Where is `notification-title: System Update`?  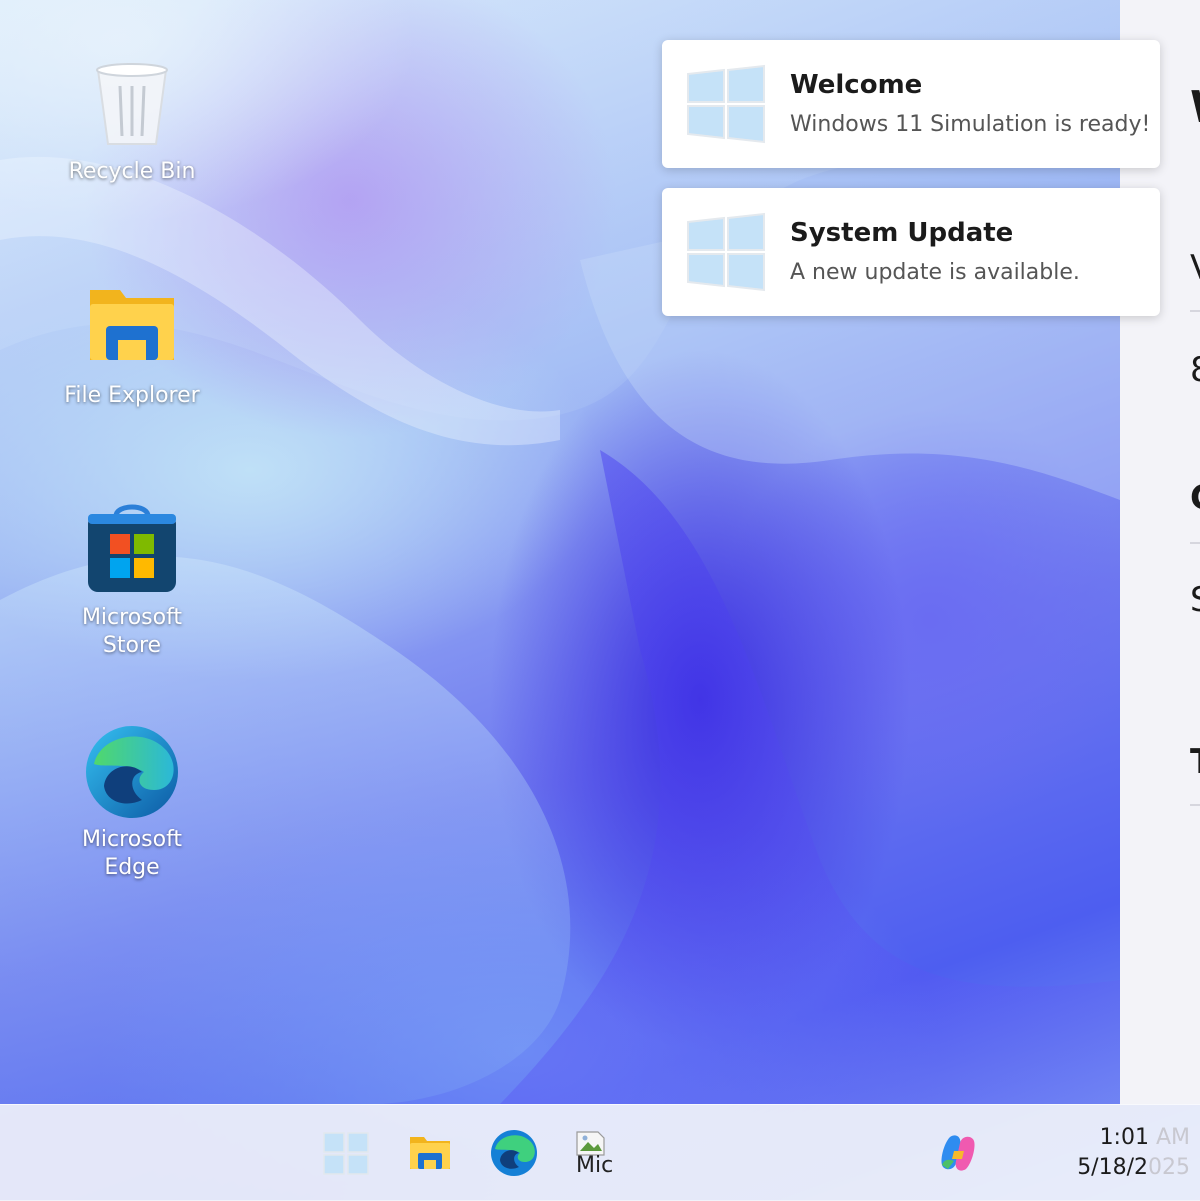
notification-title: System Update is located at coordinates (902, 233).